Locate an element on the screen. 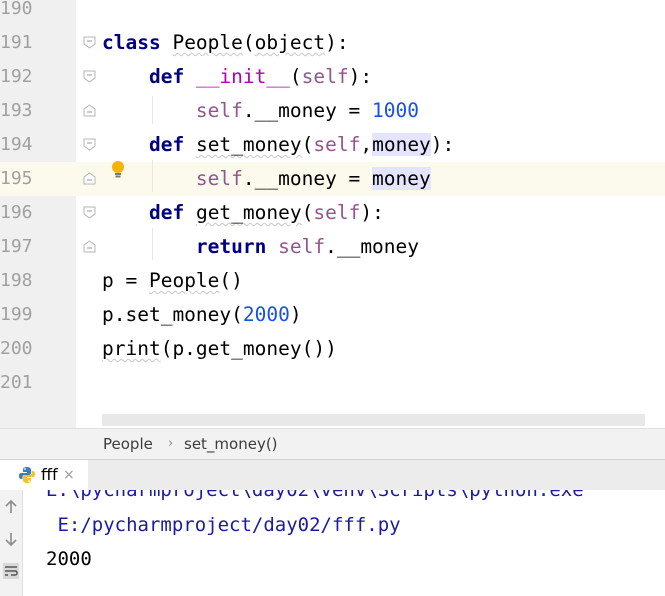  breadcrumb-item-method: set_money() is located at coordinates (231, 444).